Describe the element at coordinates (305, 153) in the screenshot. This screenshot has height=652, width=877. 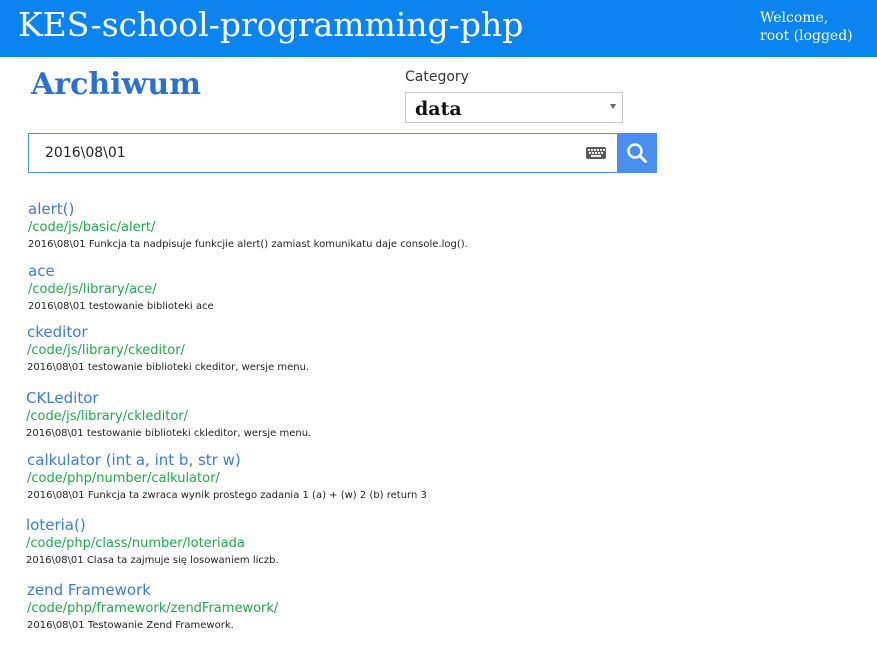
I see `search-input` at that location.